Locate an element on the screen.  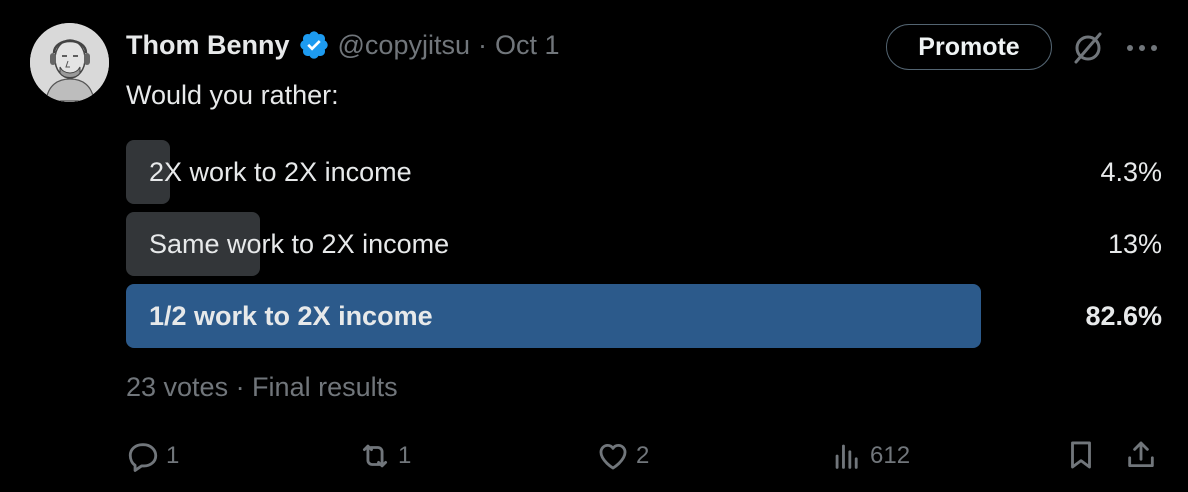
poll-option-label: Same work to 2X income is located at coordinates (299, 244).